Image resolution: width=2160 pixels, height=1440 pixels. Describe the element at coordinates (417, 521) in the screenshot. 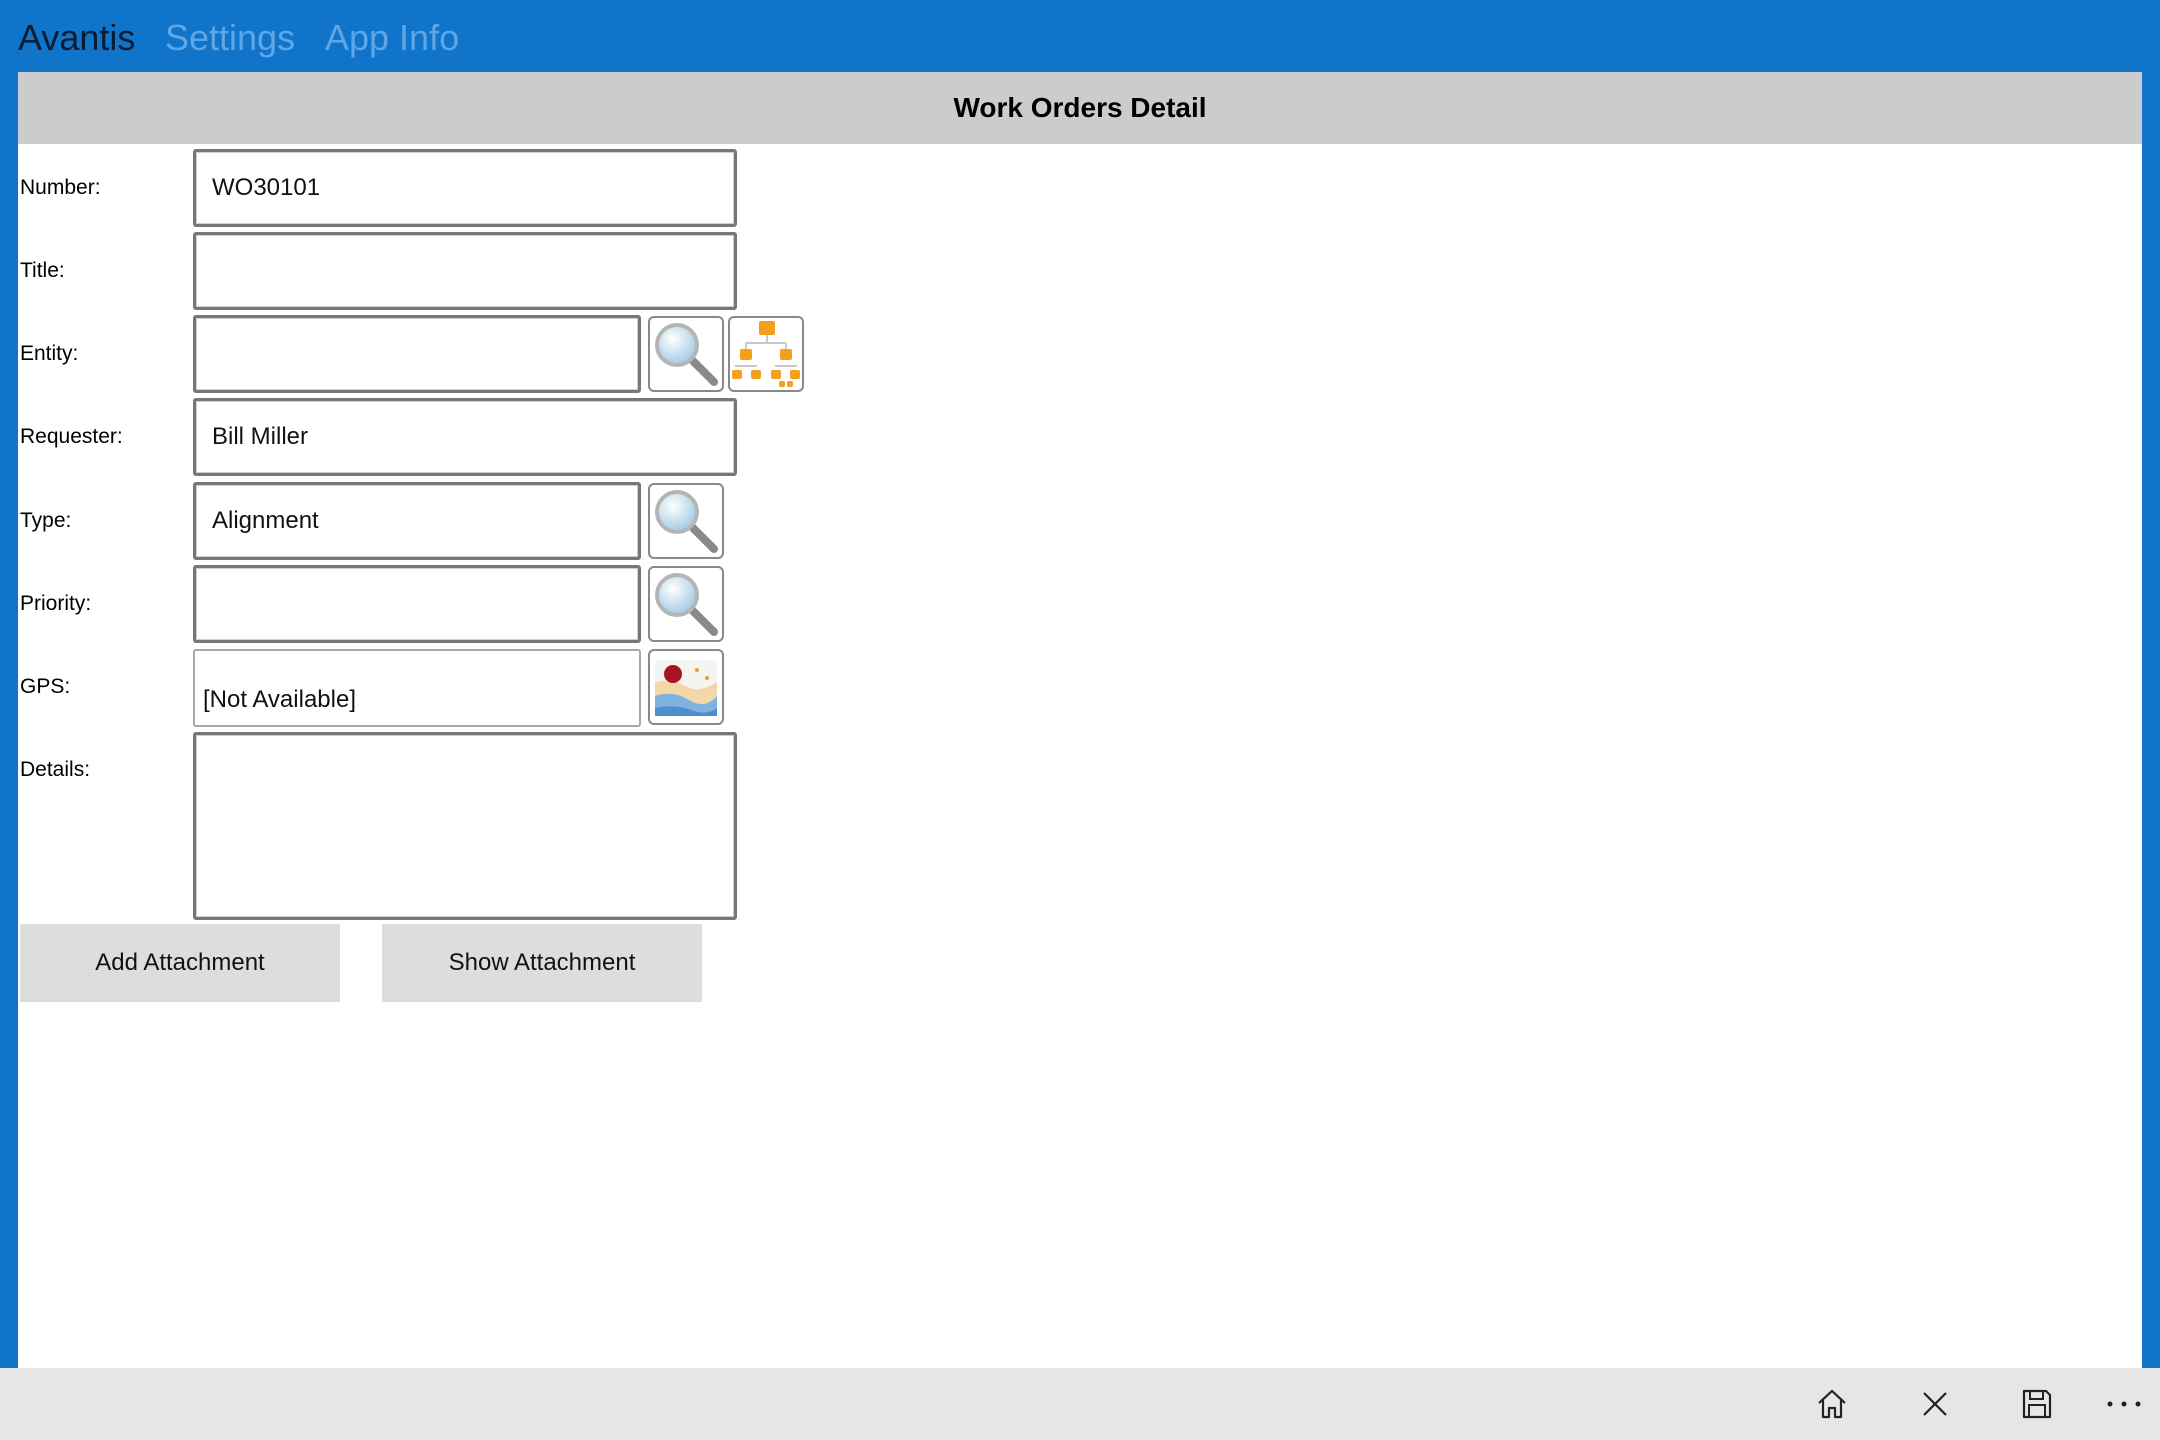

I see `type-field` at that location.